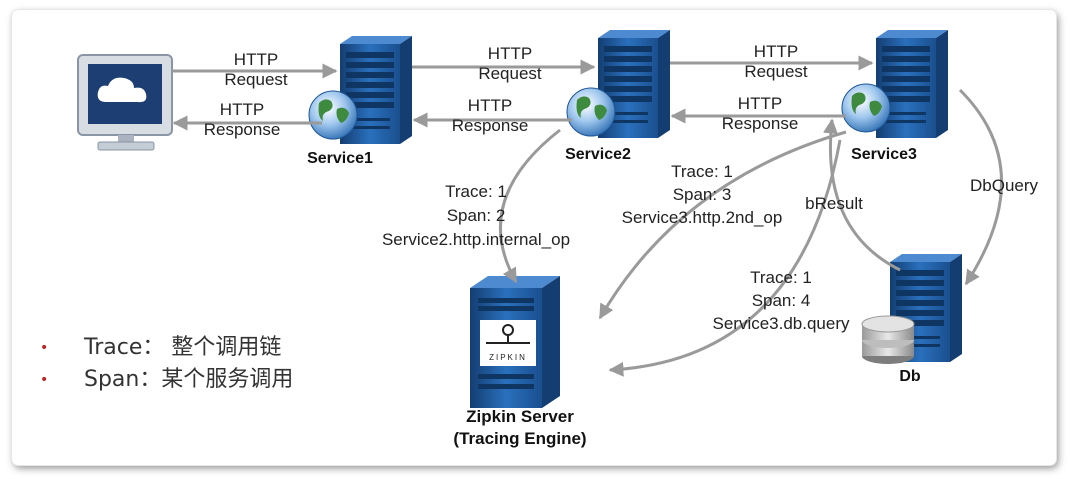 Image resolution: width=1072 pixels, height=479 pixels. I want to click on service1-client-response-label: HTTP Response, so click(242, 120).